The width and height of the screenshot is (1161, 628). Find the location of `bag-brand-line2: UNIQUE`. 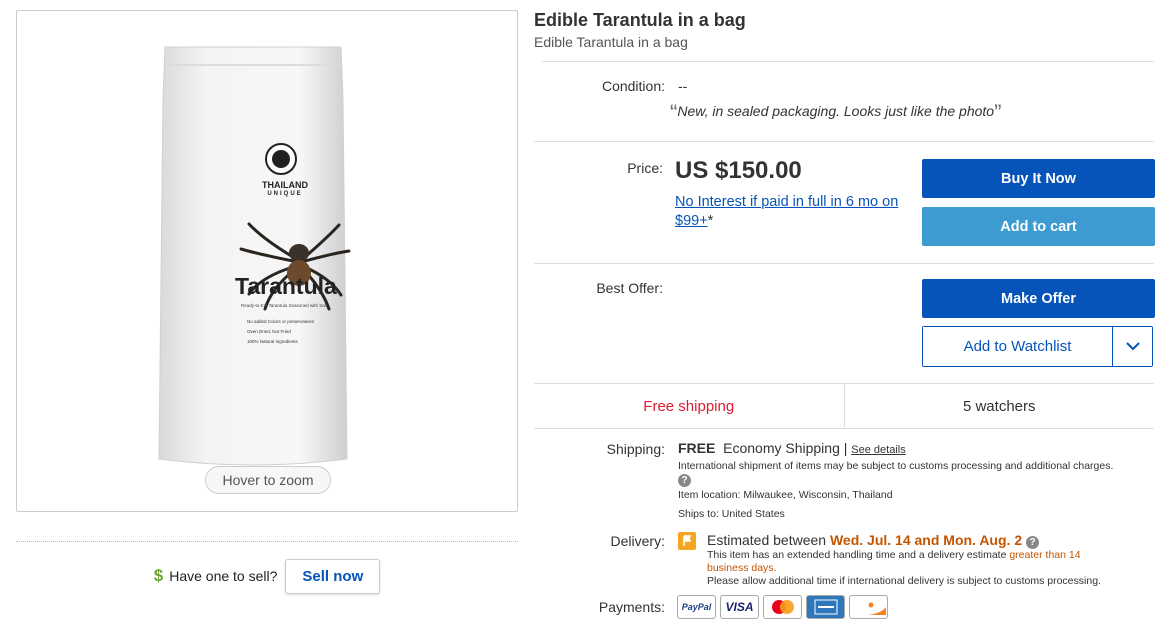

bag-brand-line2: UNIQUE is located at coordinates (285, 194).